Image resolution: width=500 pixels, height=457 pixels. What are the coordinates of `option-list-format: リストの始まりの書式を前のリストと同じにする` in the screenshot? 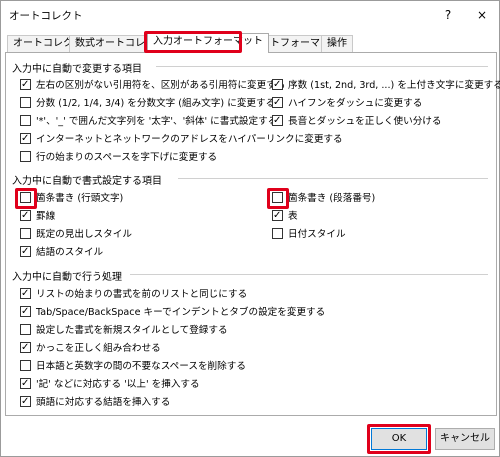 It's located at (133, 295).